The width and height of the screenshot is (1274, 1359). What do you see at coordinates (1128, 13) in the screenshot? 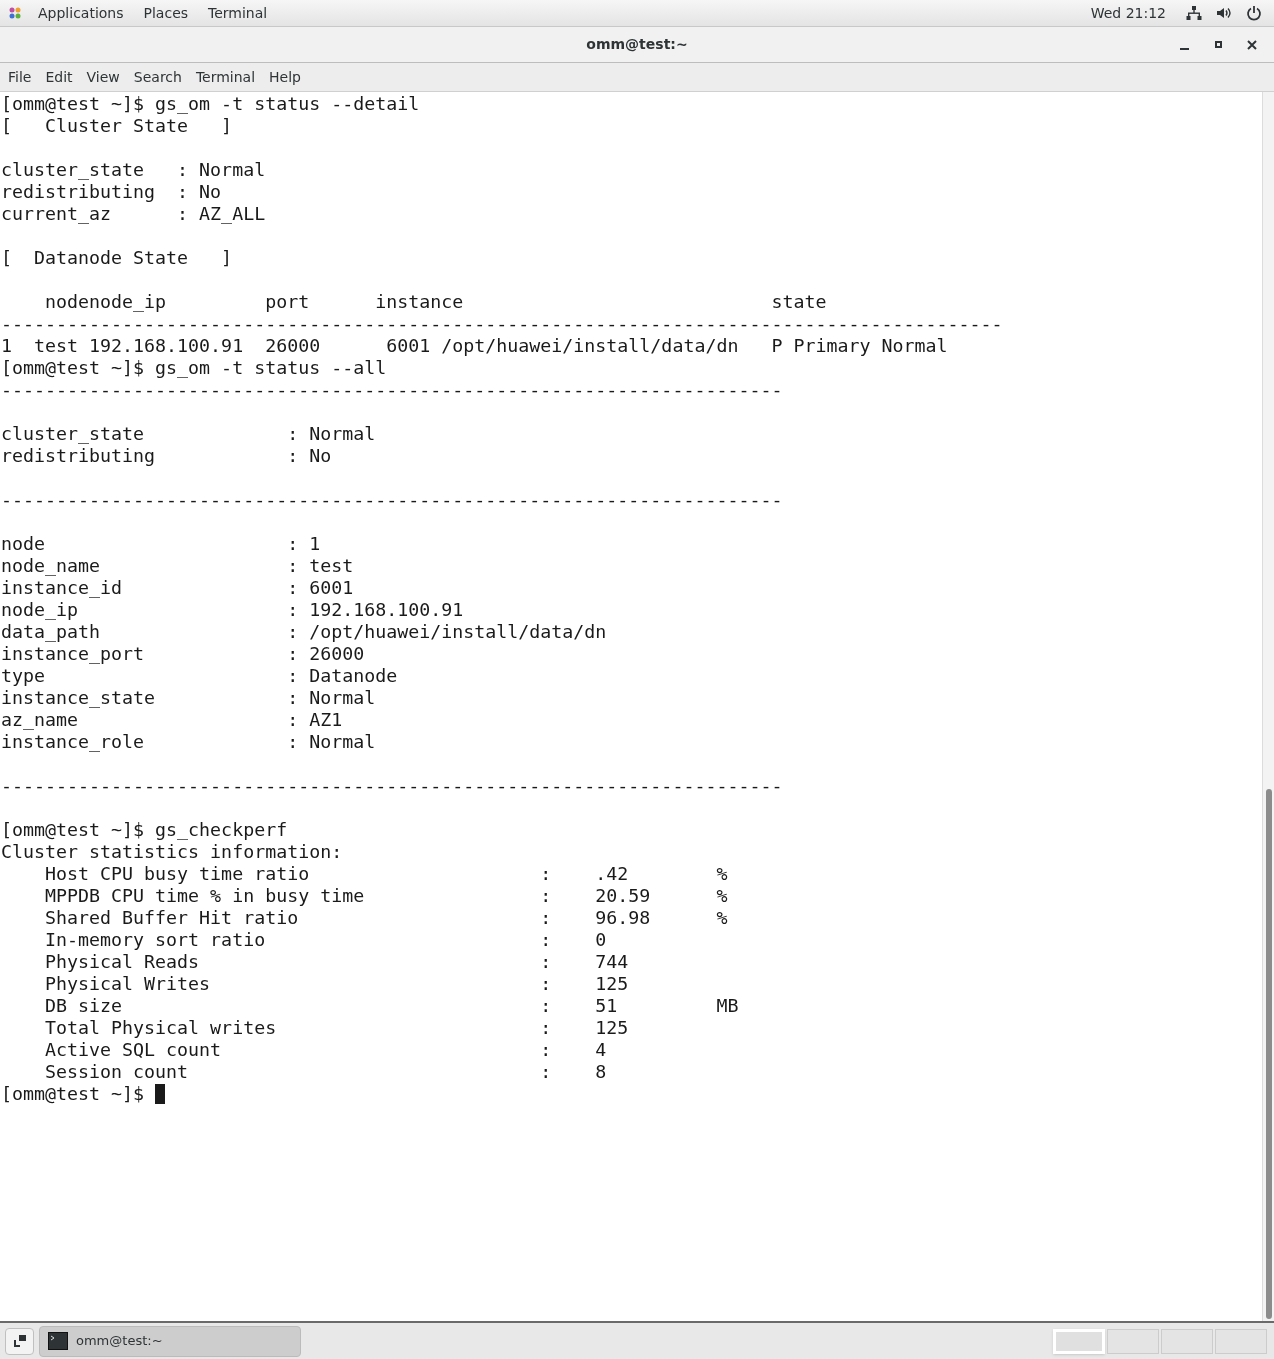
I see `clock: Wed 21:12` at bounding box center [1128, 13].